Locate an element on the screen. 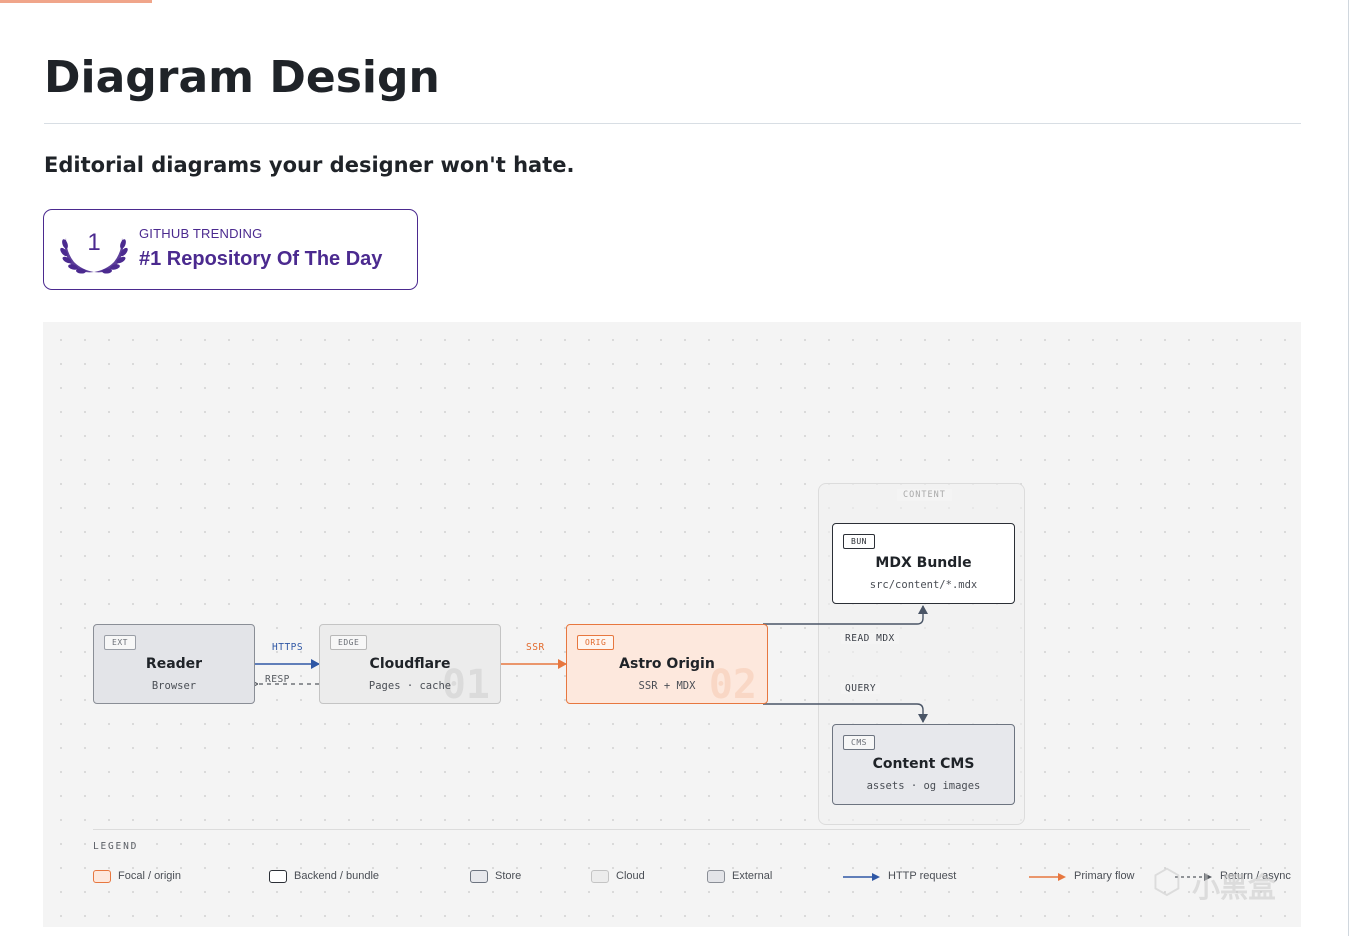 The width and height of the screenshot is (1353, 936). legend-label: Focal / origin is located at coordinates (149, 876).